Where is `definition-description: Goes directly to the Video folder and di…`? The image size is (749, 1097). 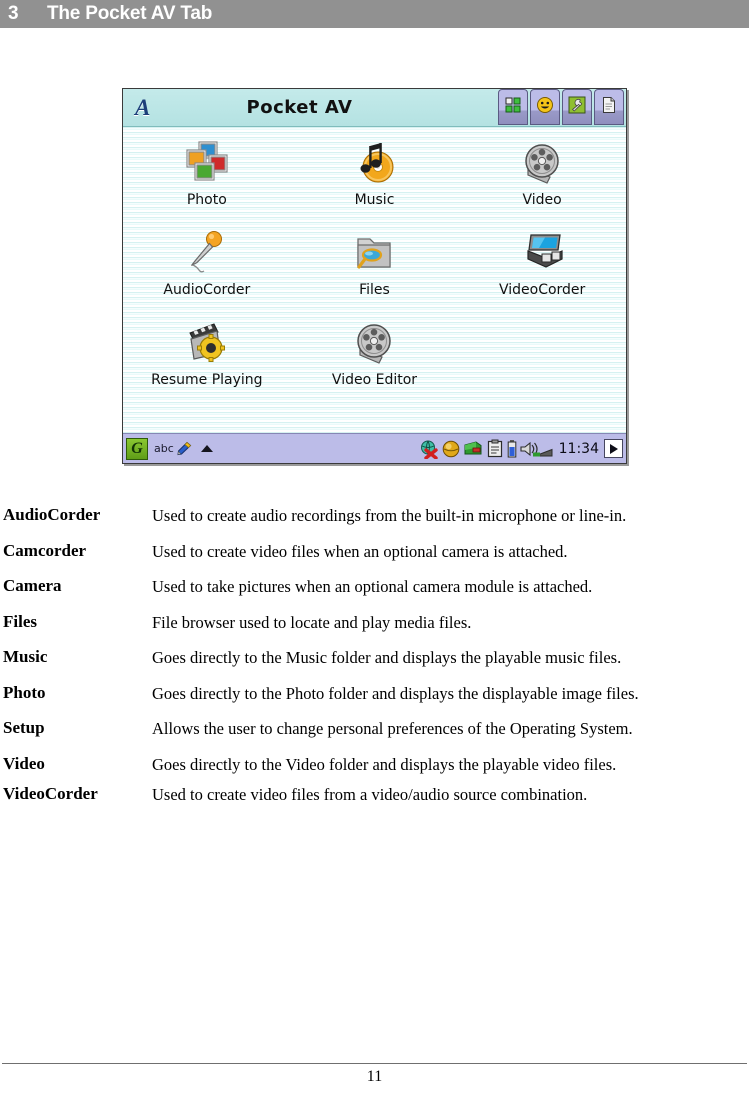 definition-description: Goes directly to the Video folder and di… is located at coordinates (384, 764).